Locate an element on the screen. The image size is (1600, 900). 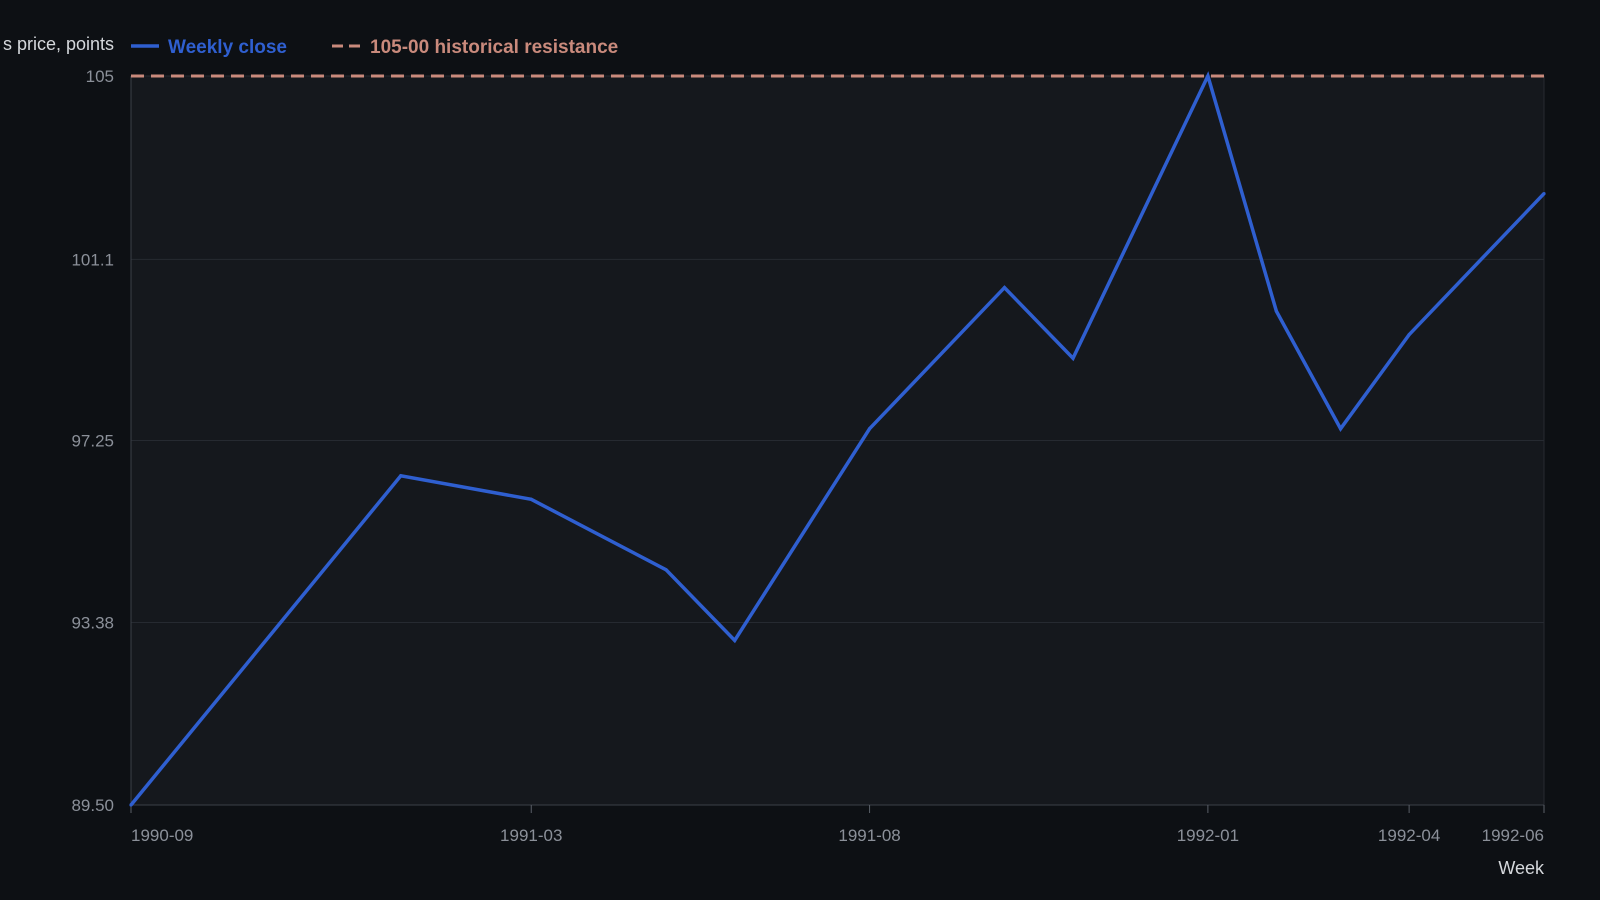
x-axis-title: Week is located at coordinates (1521, 868).